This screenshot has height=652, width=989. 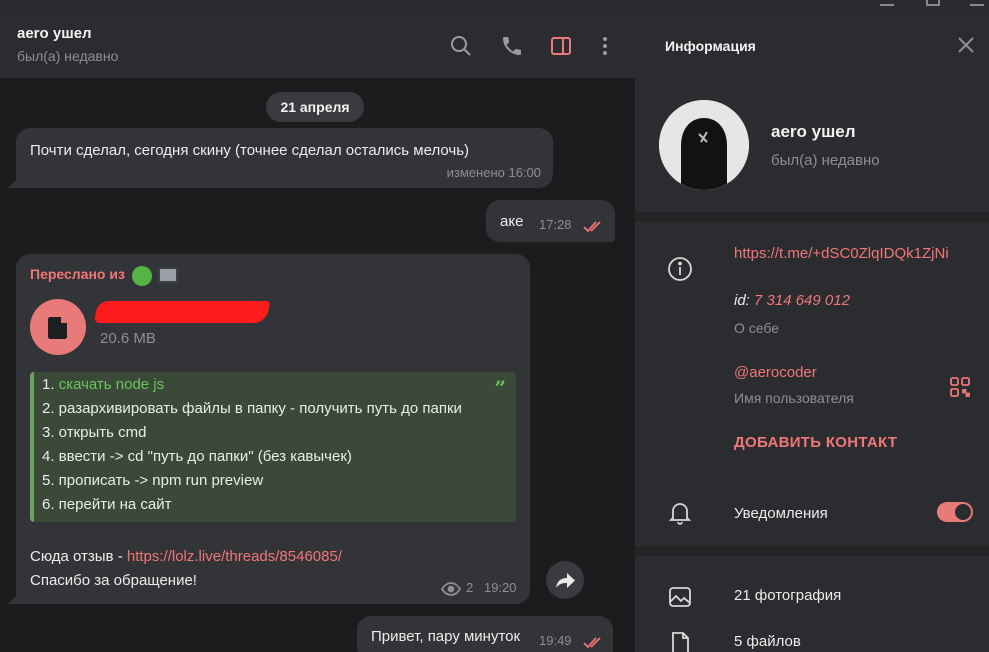 What do you see at coordinates (605, 46) in the screenshot?
I see `more-vertical-icon` at bounding box center [605, 46].